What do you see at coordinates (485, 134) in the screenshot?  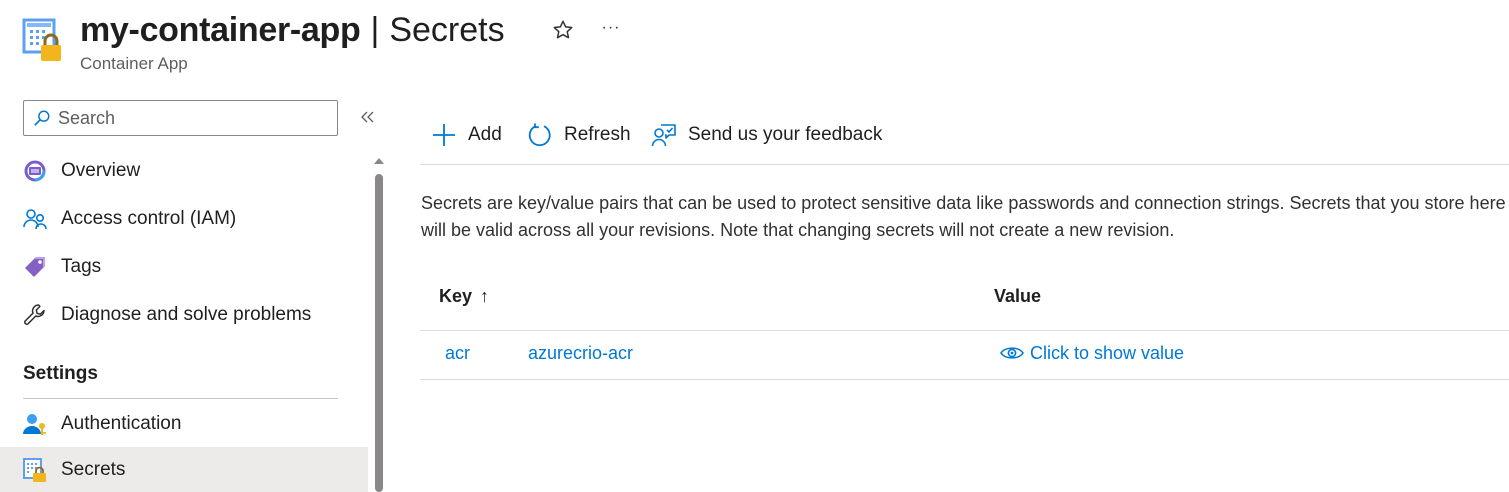 I see `add-label: Add` at bounding box center [485, 134].